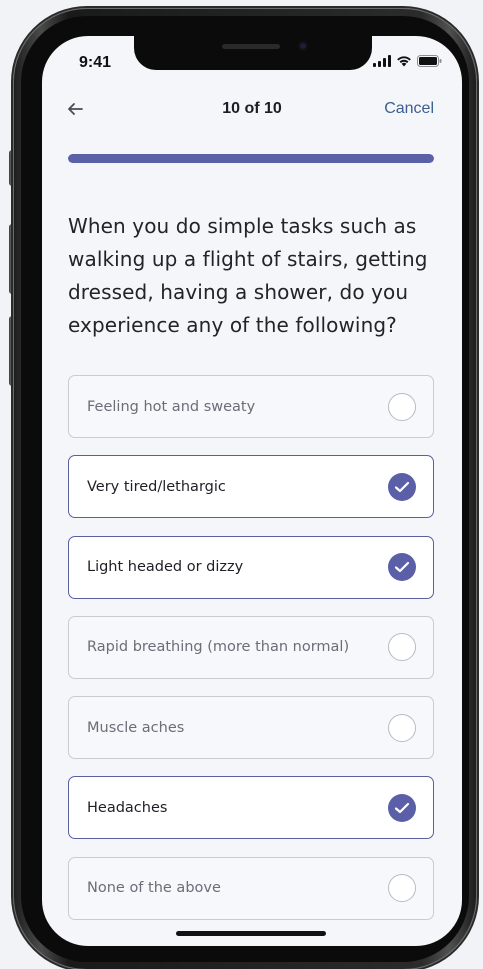 The height and width of the screenshot is (969, 483). What do you see at coordinates (303, 46) in the screenshot?
I see `front-camera` at bounding box center [303, 46].